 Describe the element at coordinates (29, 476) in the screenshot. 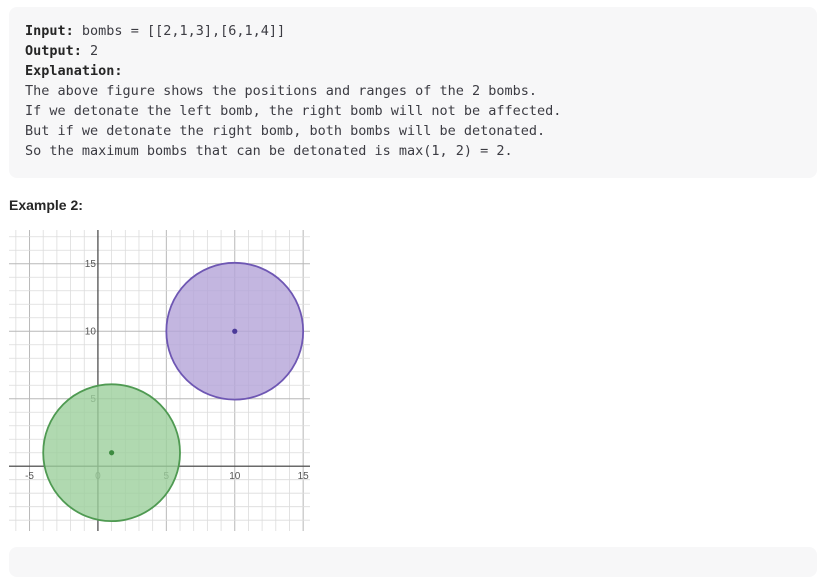

I see `x-tick-label: -5` at that location.